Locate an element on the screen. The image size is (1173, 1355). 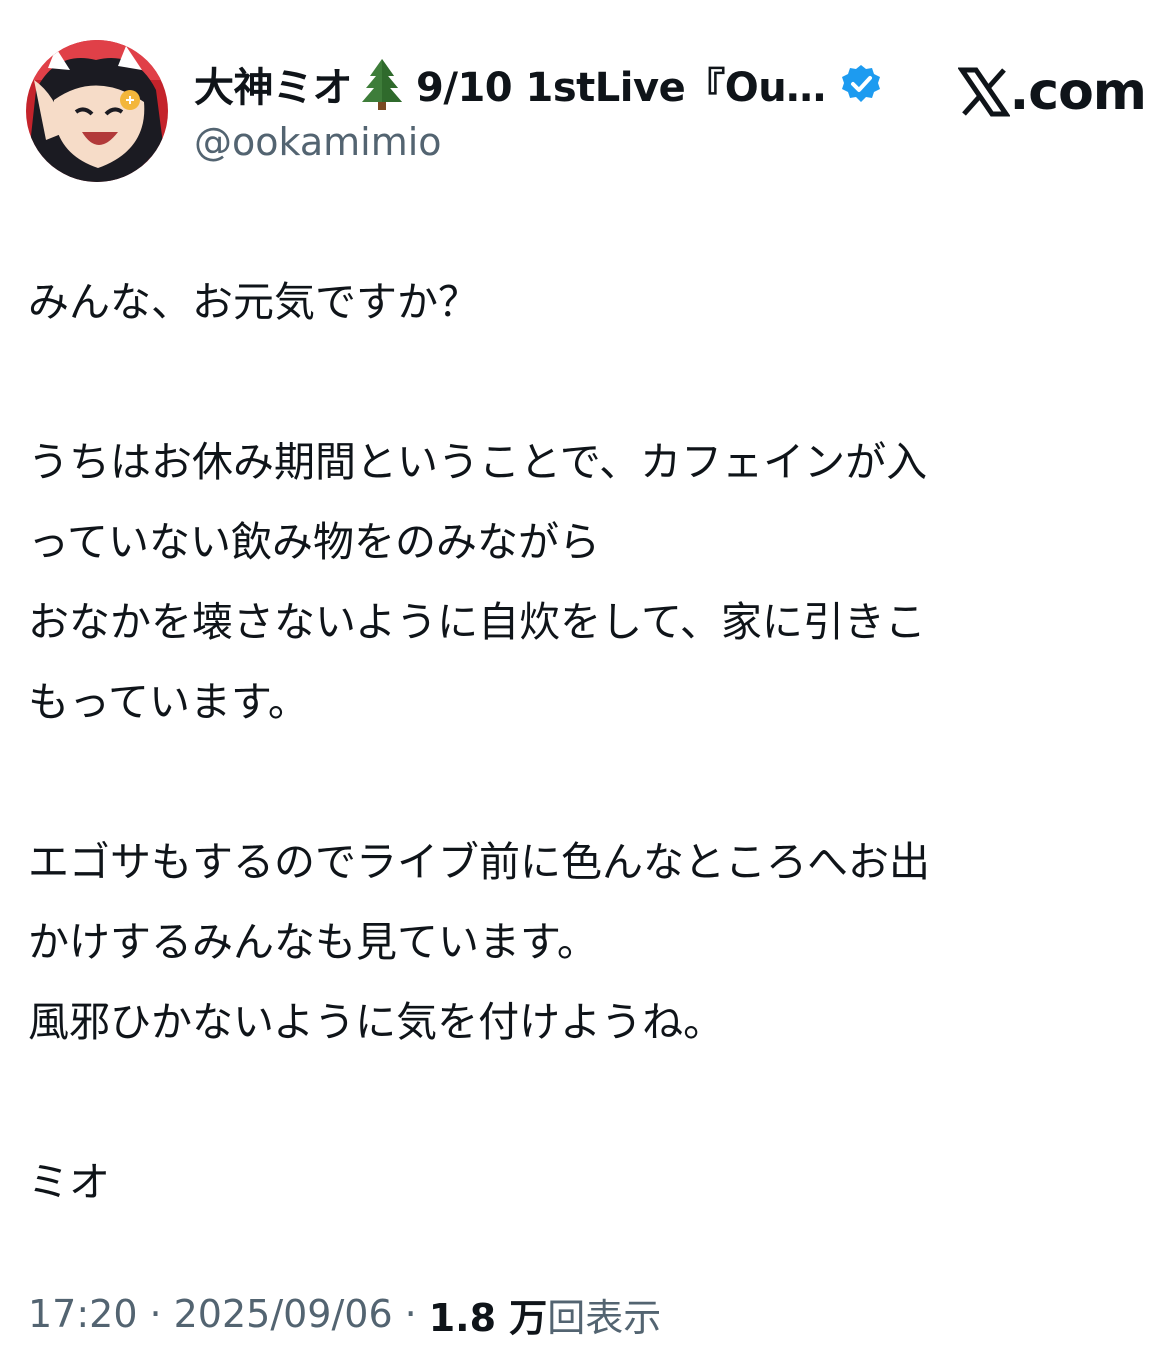
user-handle: @ookamimio is located at coordinates (318, 142).